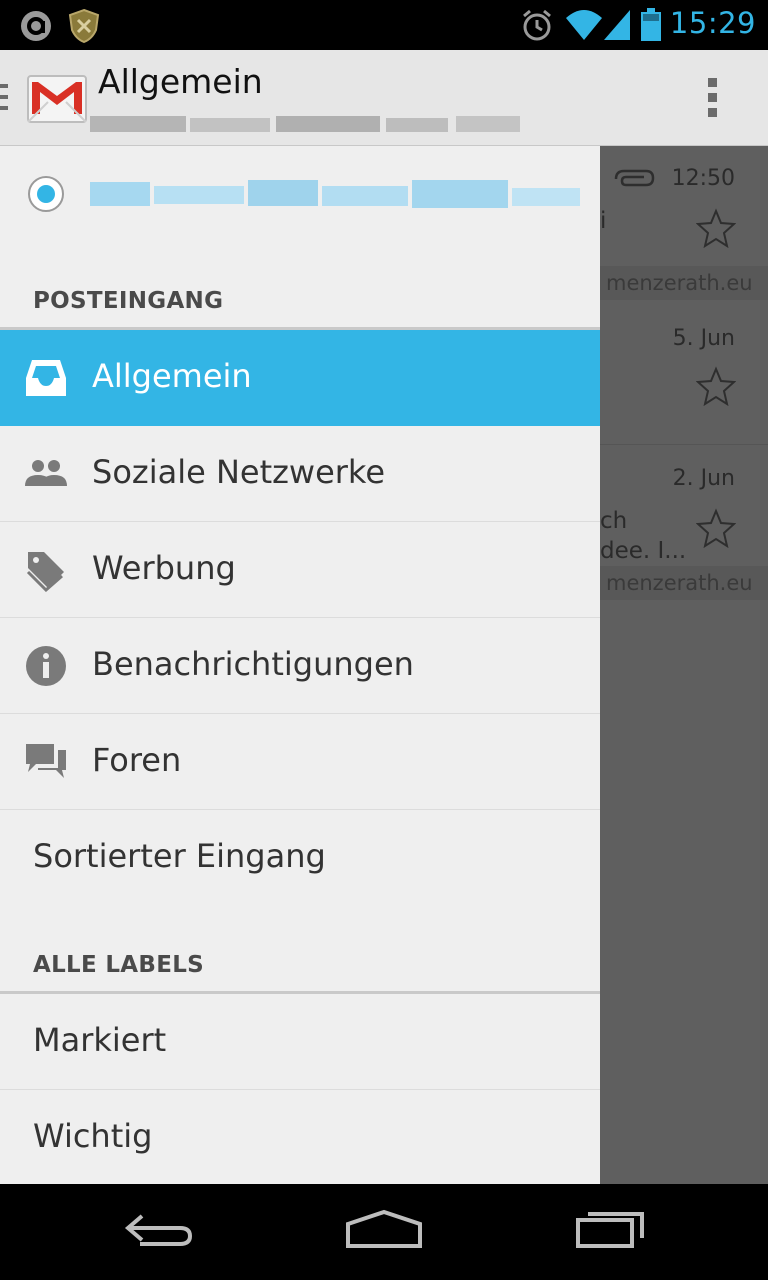 The image size is (768, 1280). I want to click on section-header-label: POSTEINGANG, so click(128, 301).